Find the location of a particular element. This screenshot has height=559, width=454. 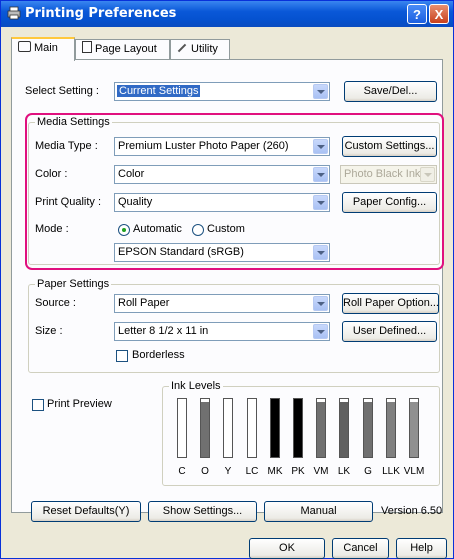

ink-fill-vlm is located at coordinates (414, 429).